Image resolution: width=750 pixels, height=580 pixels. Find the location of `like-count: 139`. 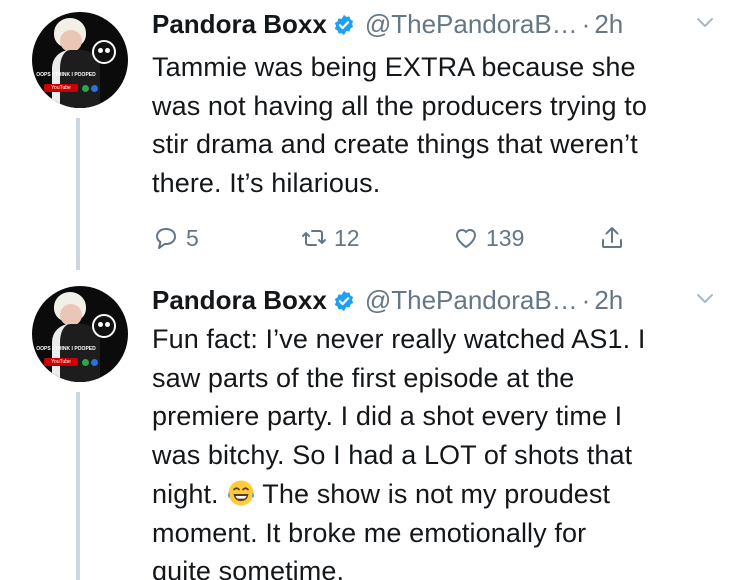

like-count: 139 is located at coordinates (505, 237).